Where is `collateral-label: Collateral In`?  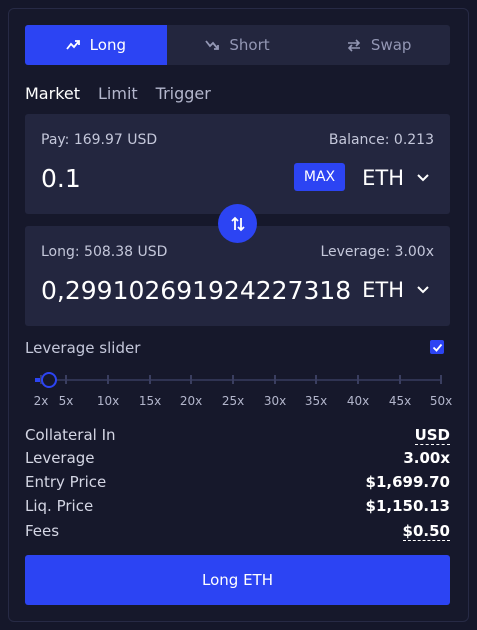
collateral-label: Collateral In is located at coordinates (70, 435).